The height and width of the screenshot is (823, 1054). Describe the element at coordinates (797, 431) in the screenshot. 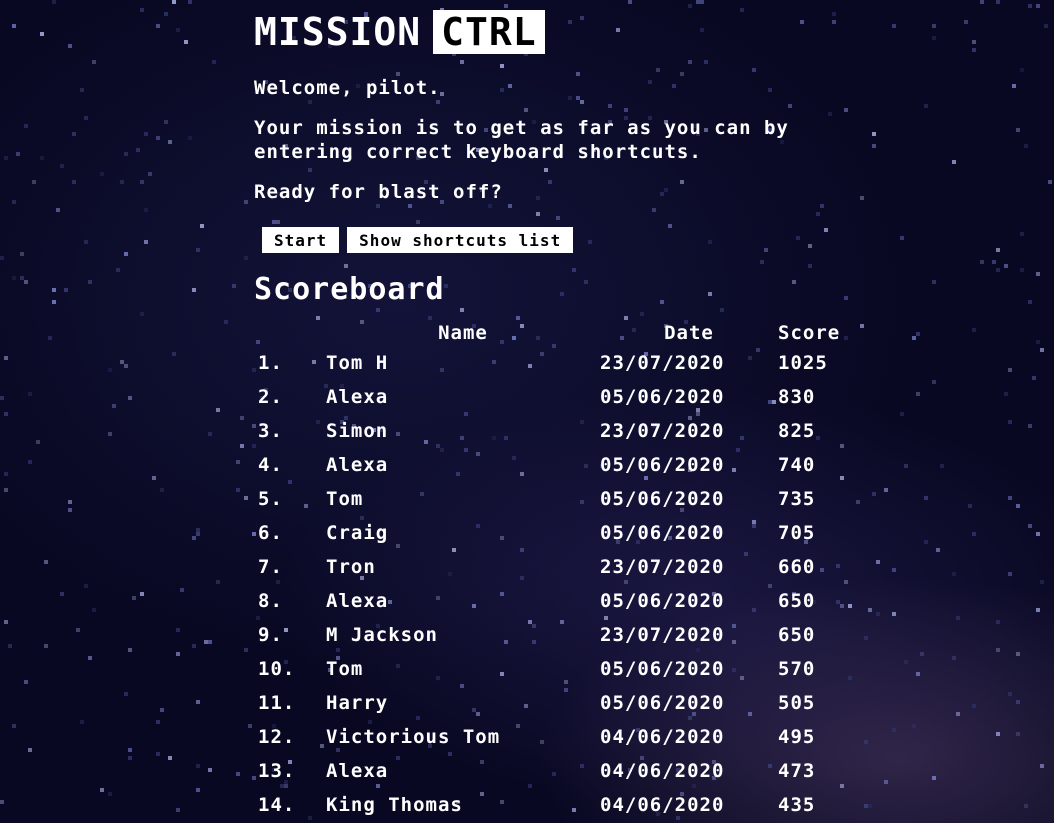

I see `row-score: 825` at that location.